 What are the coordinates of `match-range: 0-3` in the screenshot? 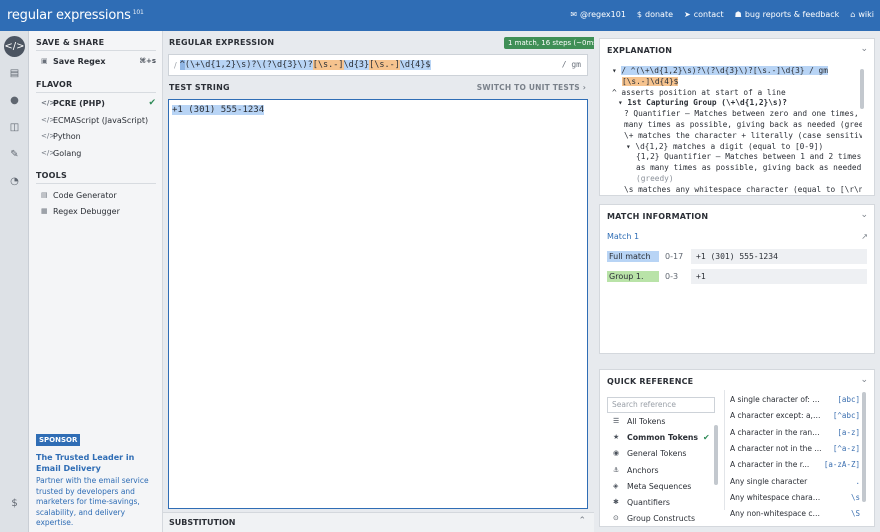 It's located at (672, 276).